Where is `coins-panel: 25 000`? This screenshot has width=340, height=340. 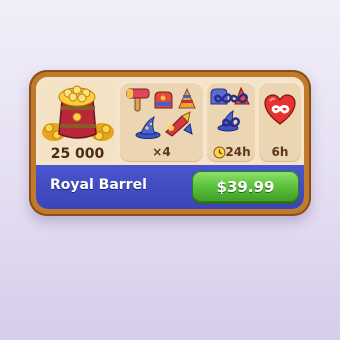
coins-panel: 25 000 is located at coordinates (77, 122).